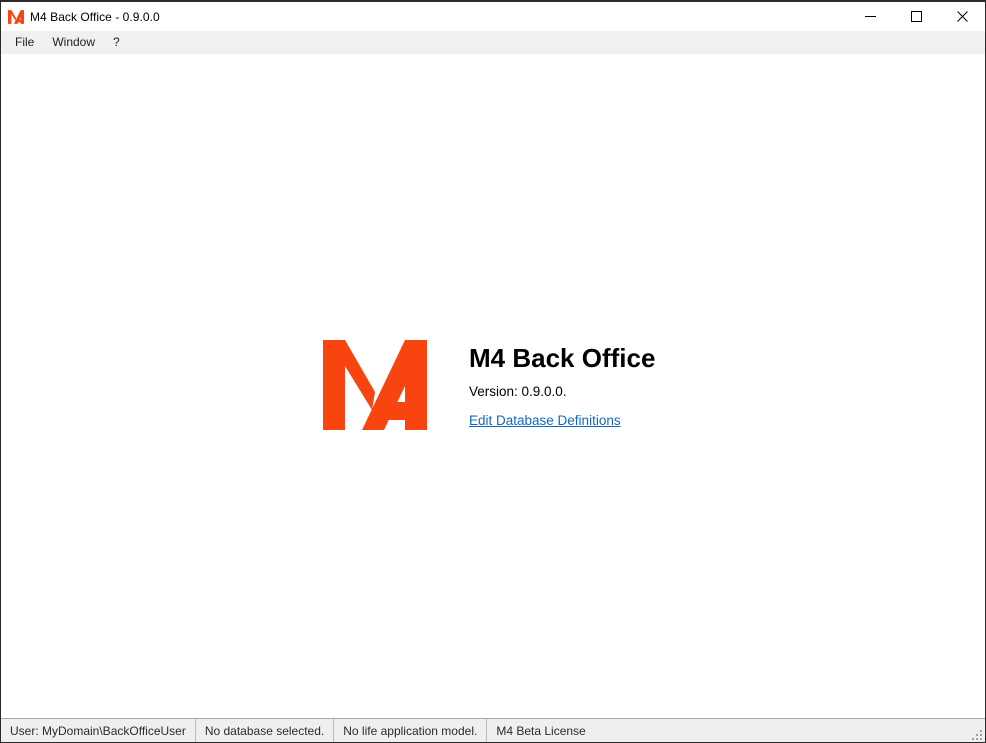 The image size is (986, 743). I want to click on menu-item-file: File, so click(24, 43).